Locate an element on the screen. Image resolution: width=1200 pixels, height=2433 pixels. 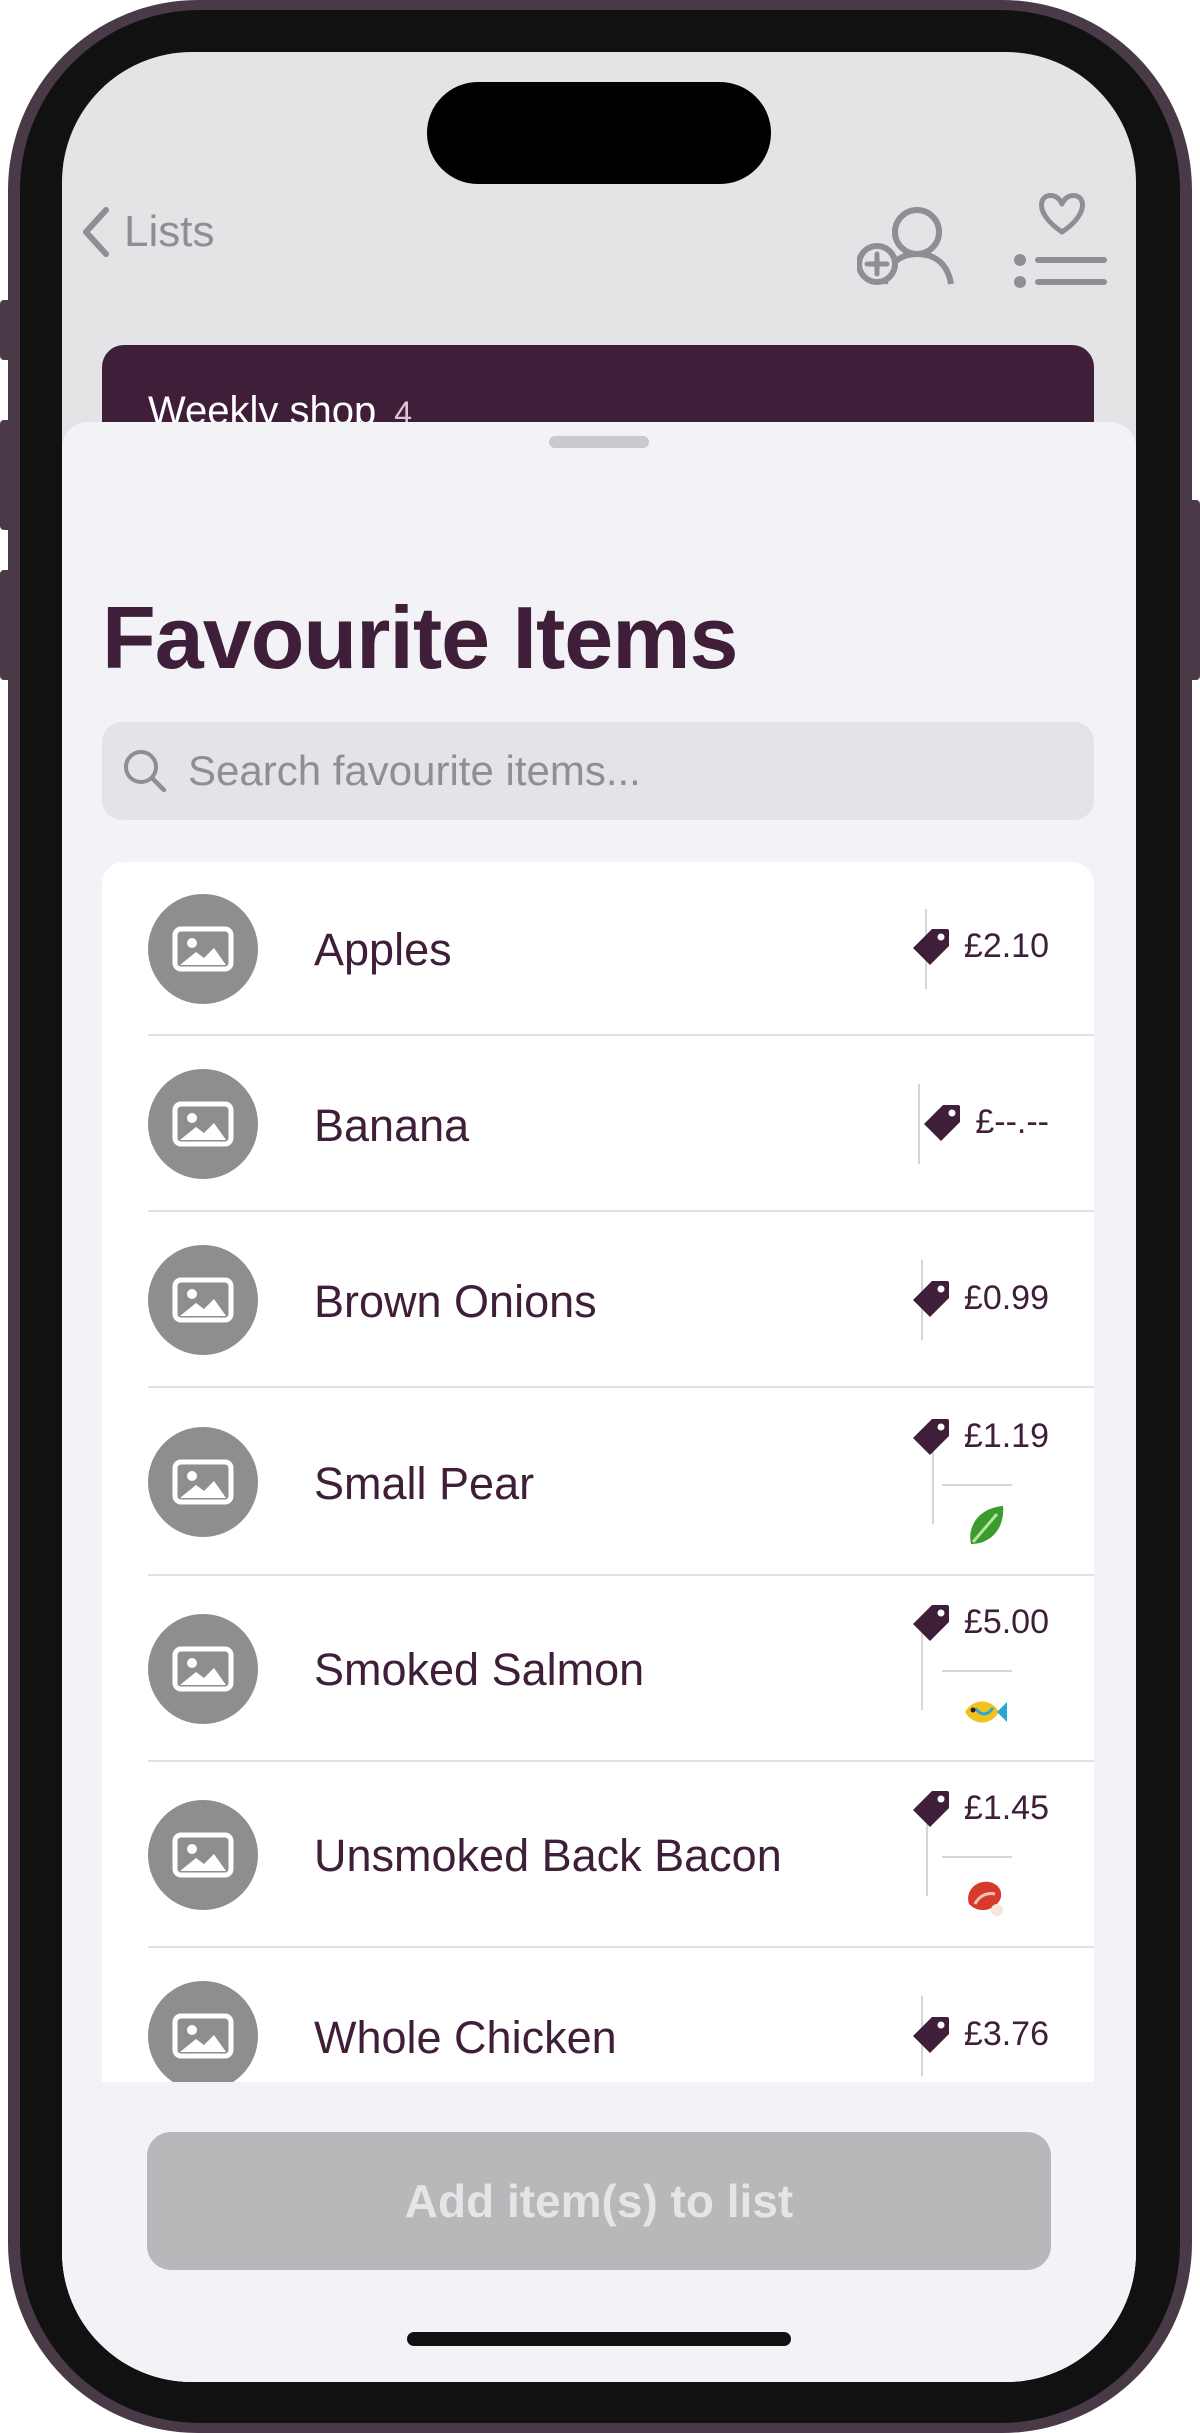
item-price: £3.76 is located at coordinates (980, 2034).